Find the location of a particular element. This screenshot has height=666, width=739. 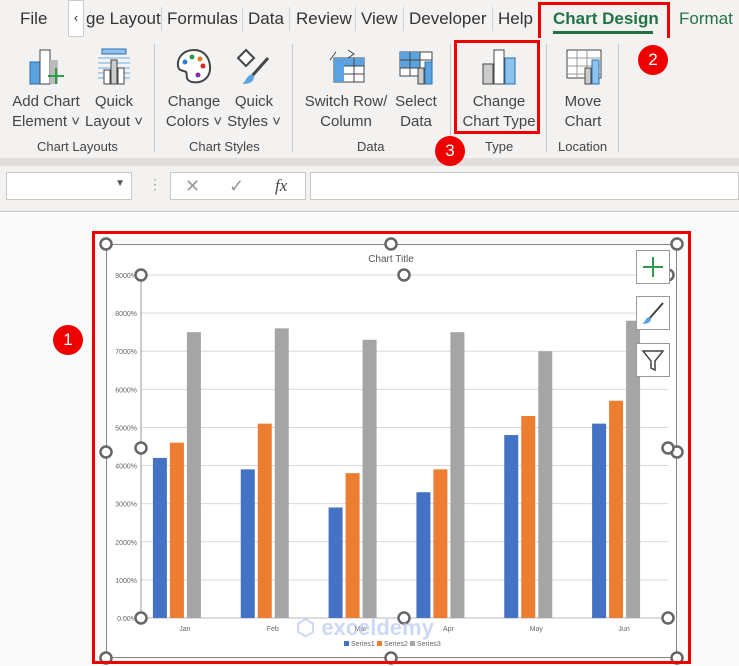

step-badge-3: 3 is located at coordinates (450, 151).